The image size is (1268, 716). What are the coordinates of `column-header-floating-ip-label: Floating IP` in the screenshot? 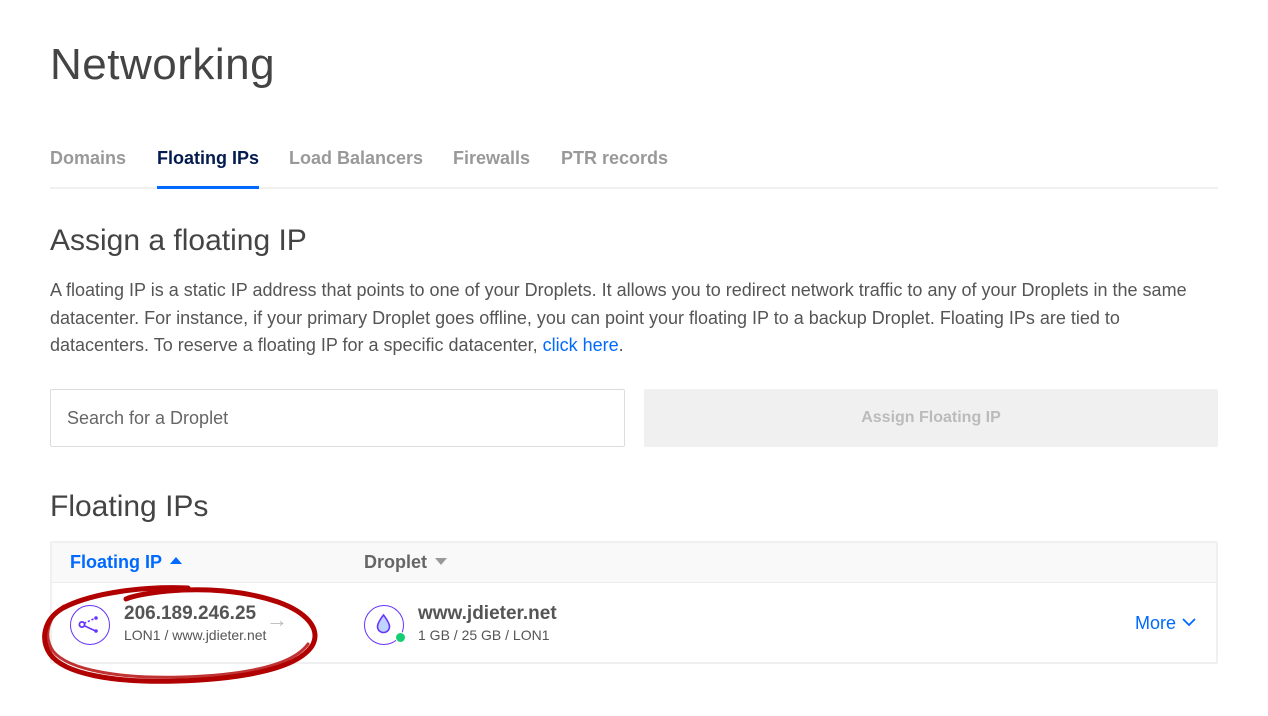 It's located at (116, 562).